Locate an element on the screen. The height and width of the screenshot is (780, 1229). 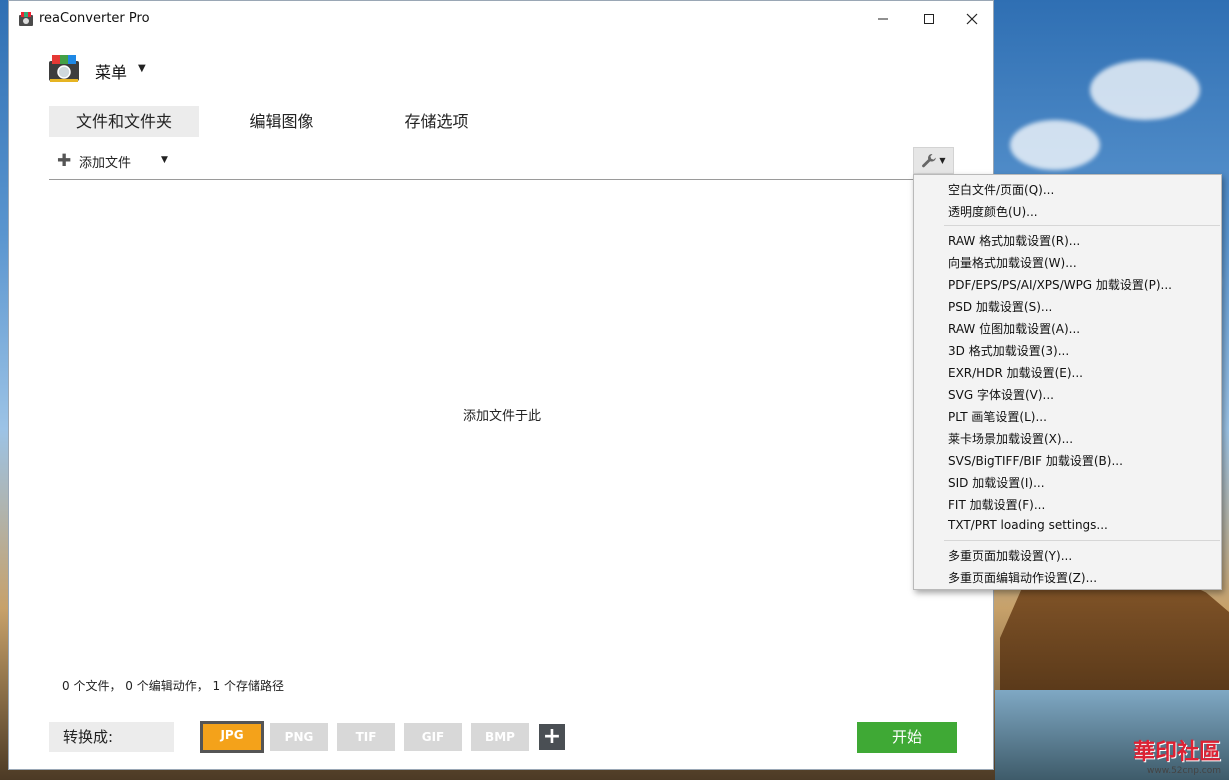
tab-edit-images: 编辑图像 is located at coordinates (281, 121).